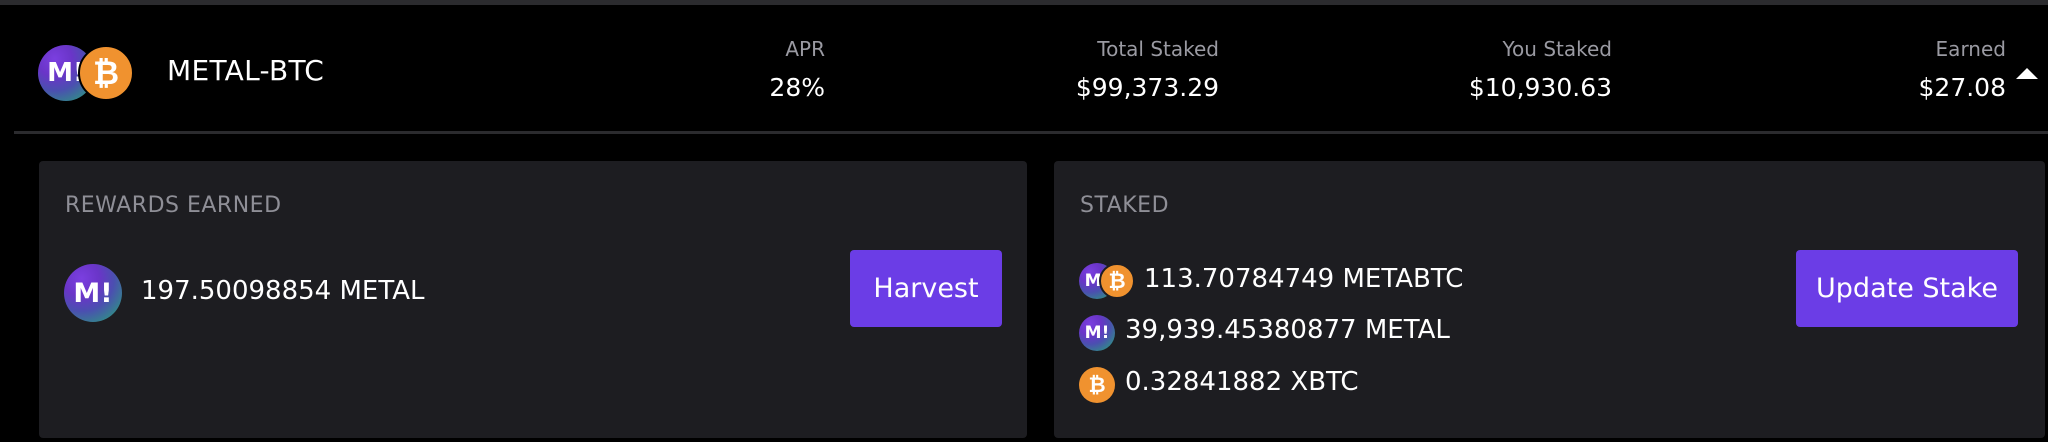 This screenshot has width=2048, height=442. Describe the element at coordinates (1540, 70) in the screenshot. I see `stat-you-staked: You Staked $10,930.63` at that location.